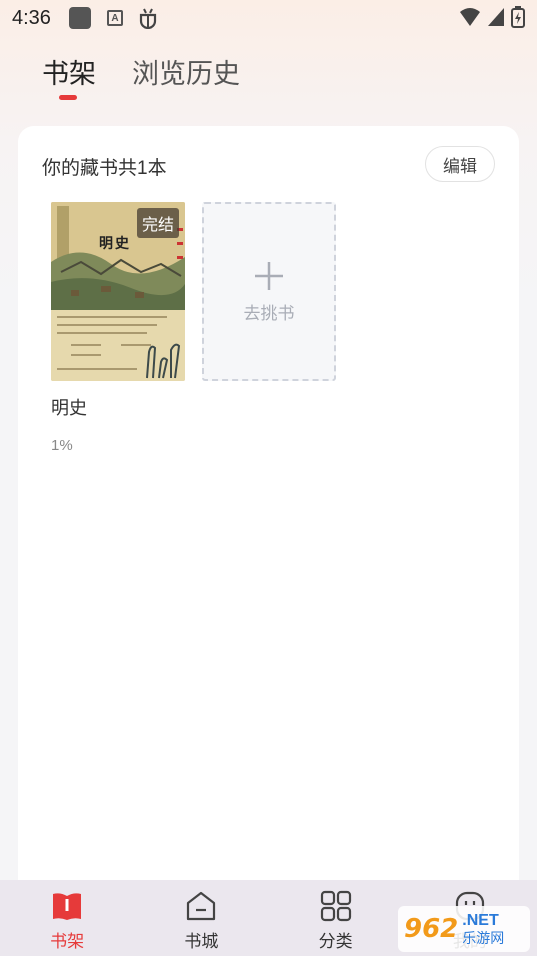 The height and width of the screenshot is (956, 537). I want to click on completed-badge: 完结, so click(157, 223).